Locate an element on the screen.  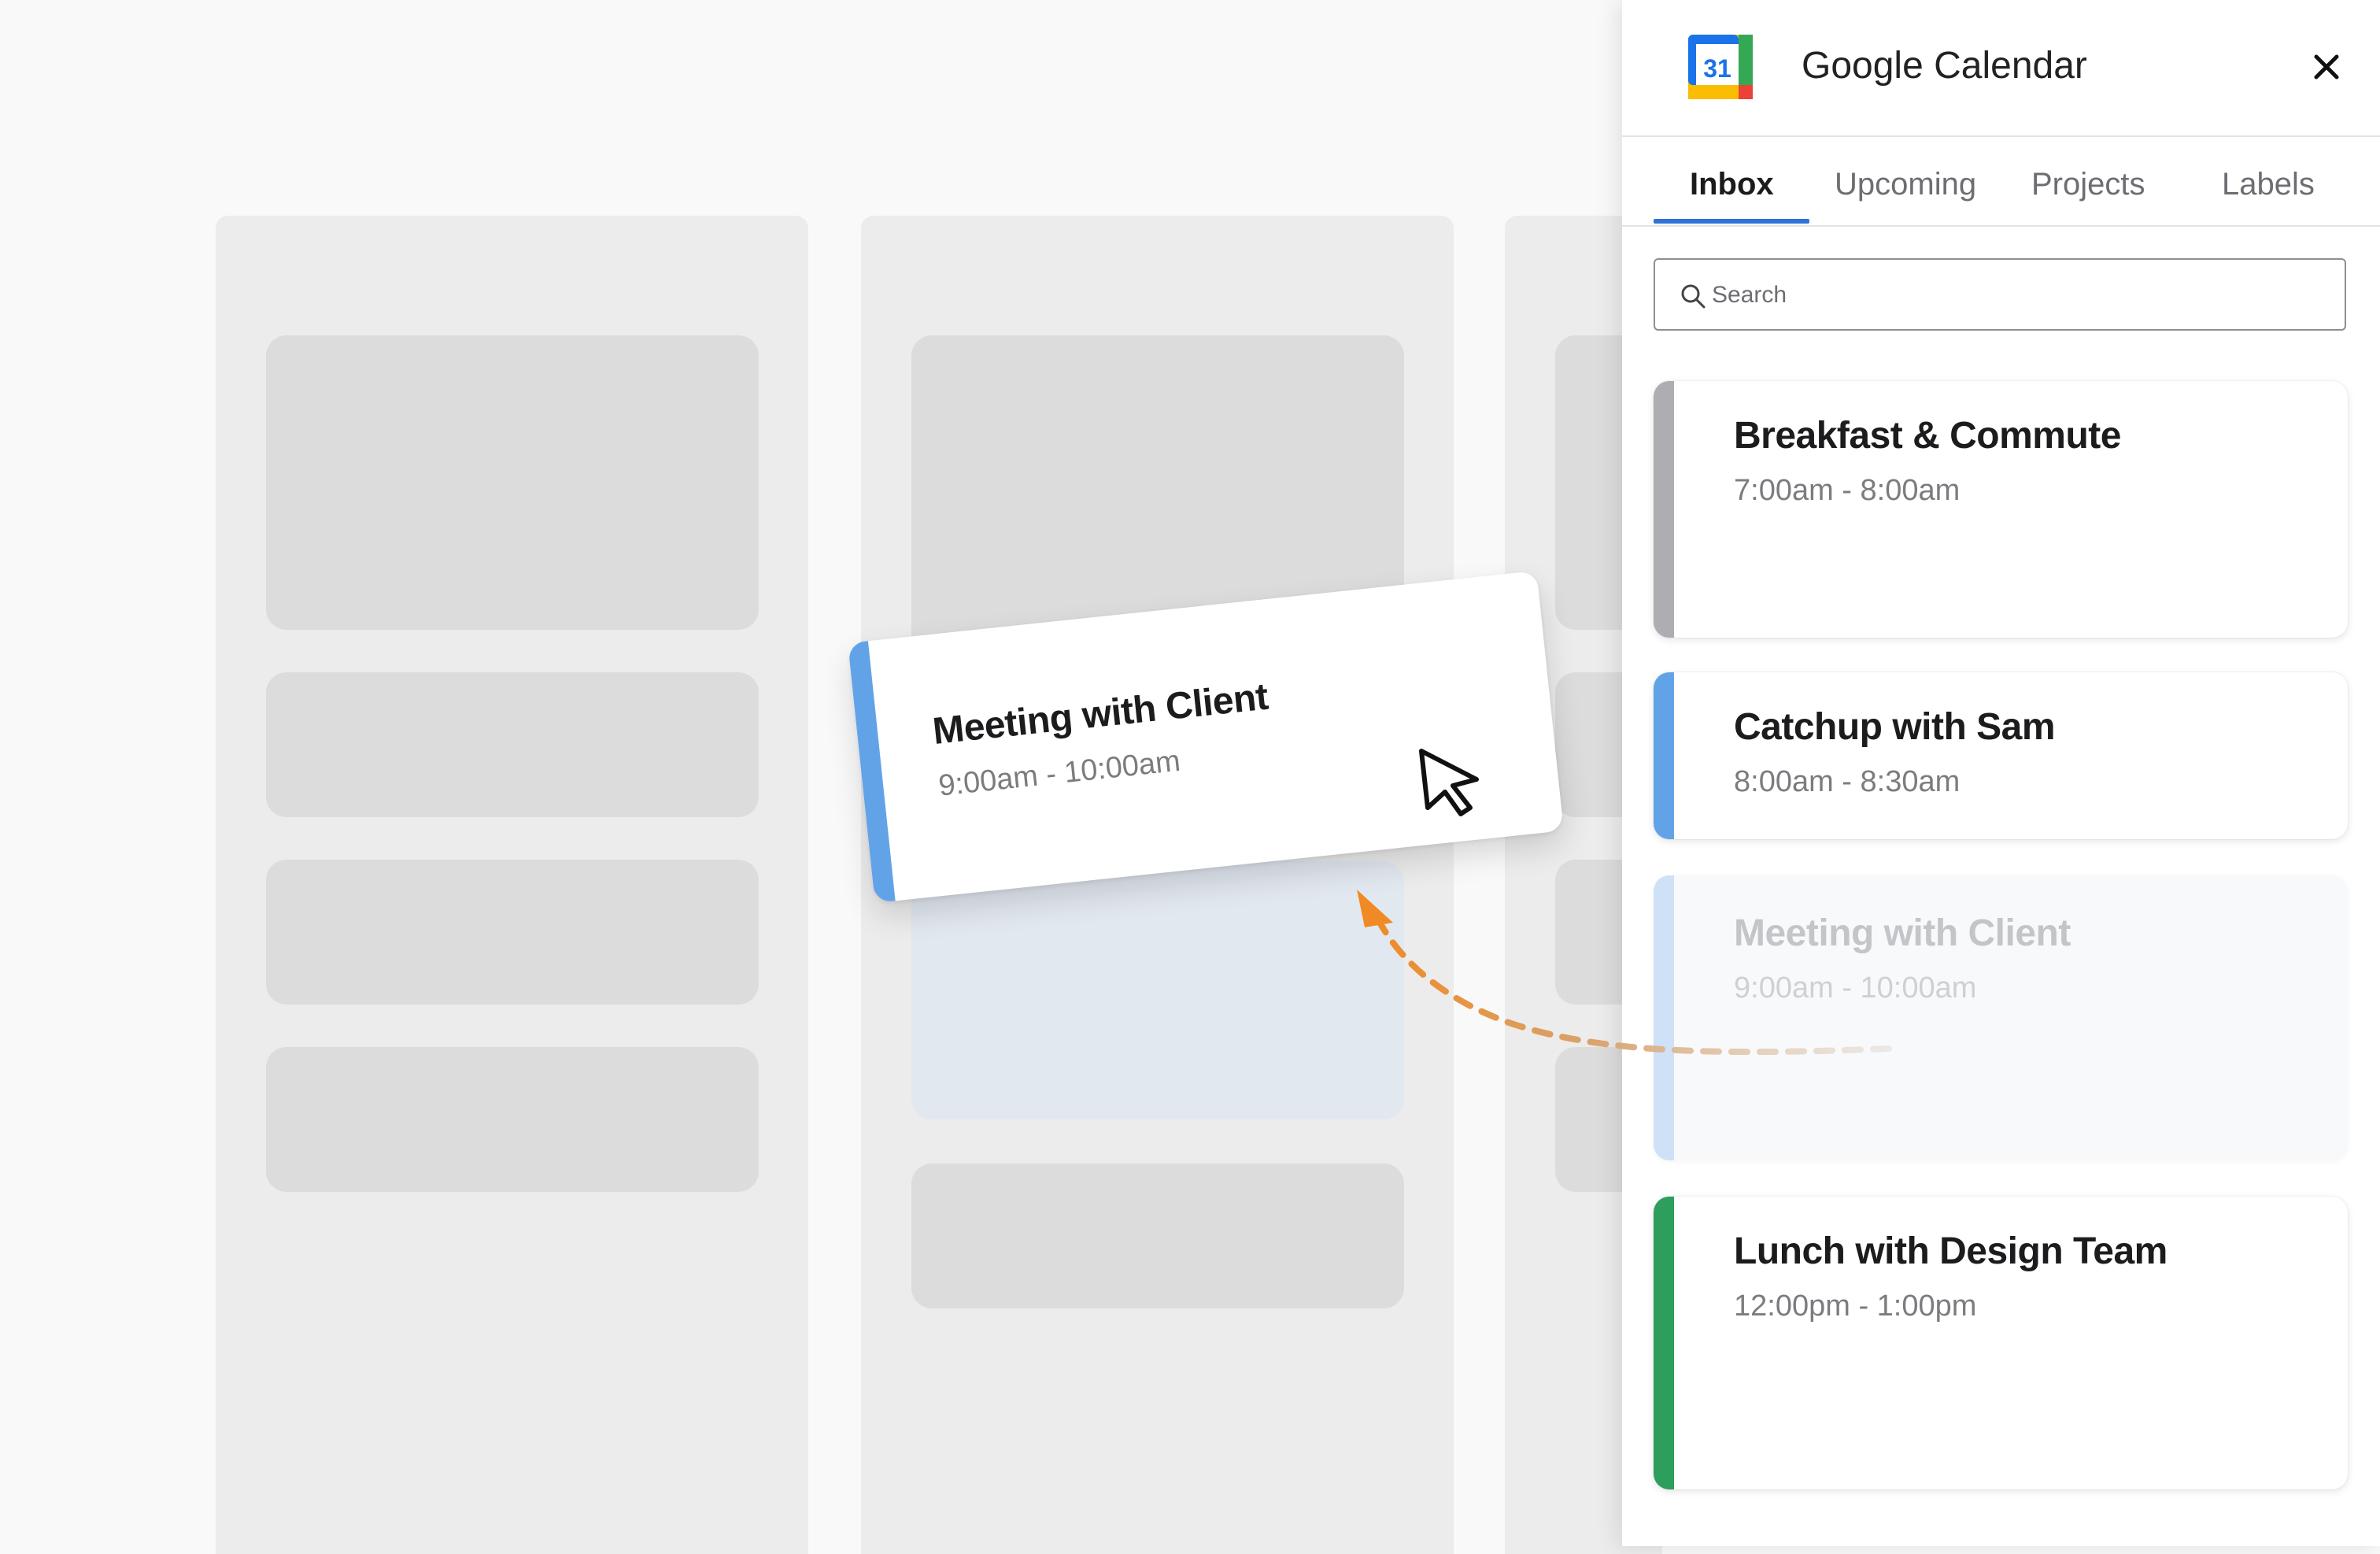
close-icon is located at coordinates (2326, 67).